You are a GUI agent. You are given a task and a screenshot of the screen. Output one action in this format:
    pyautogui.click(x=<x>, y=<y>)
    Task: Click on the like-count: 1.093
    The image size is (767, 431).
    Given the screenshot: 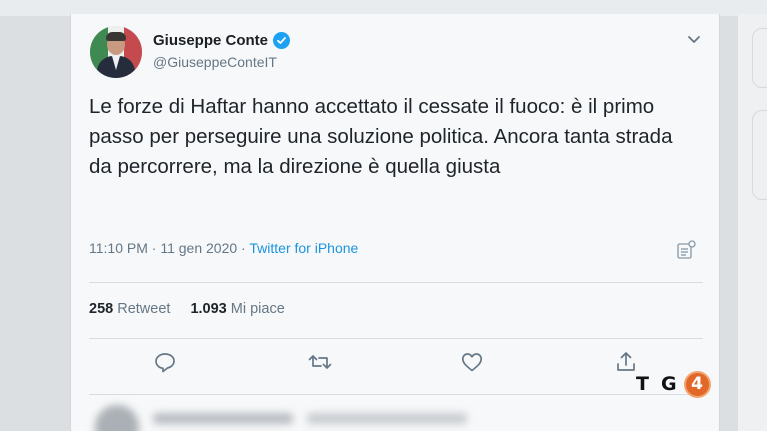 What is the action you would take?
    pyautogui.click(x=208, y=309)
    